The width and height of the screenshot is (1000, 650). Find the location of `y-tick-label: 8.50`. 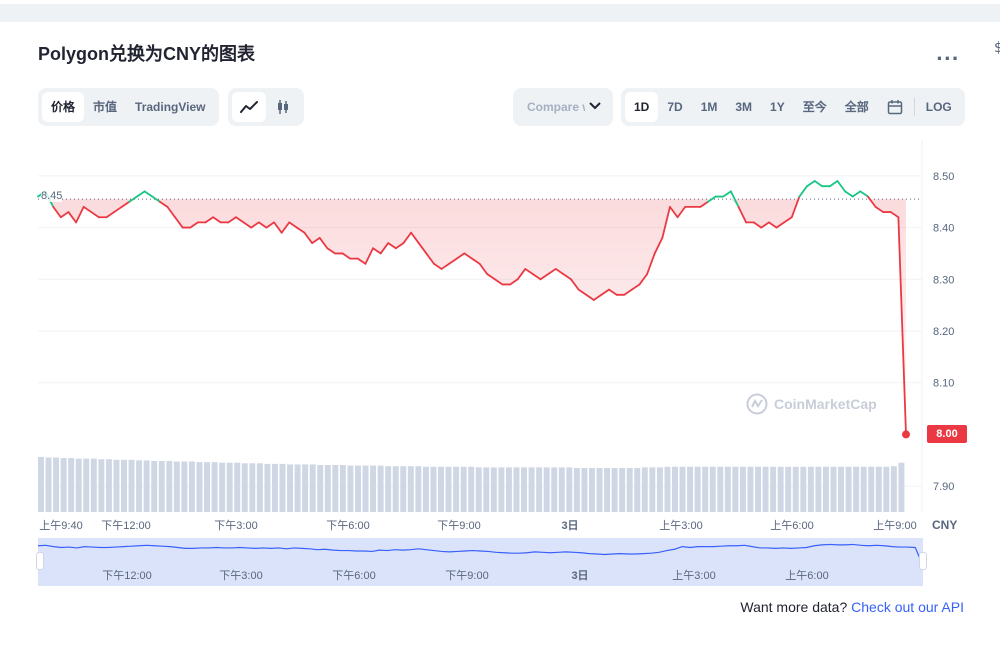

y-tick-label: 8.50 is located at coordinates (943, 177).